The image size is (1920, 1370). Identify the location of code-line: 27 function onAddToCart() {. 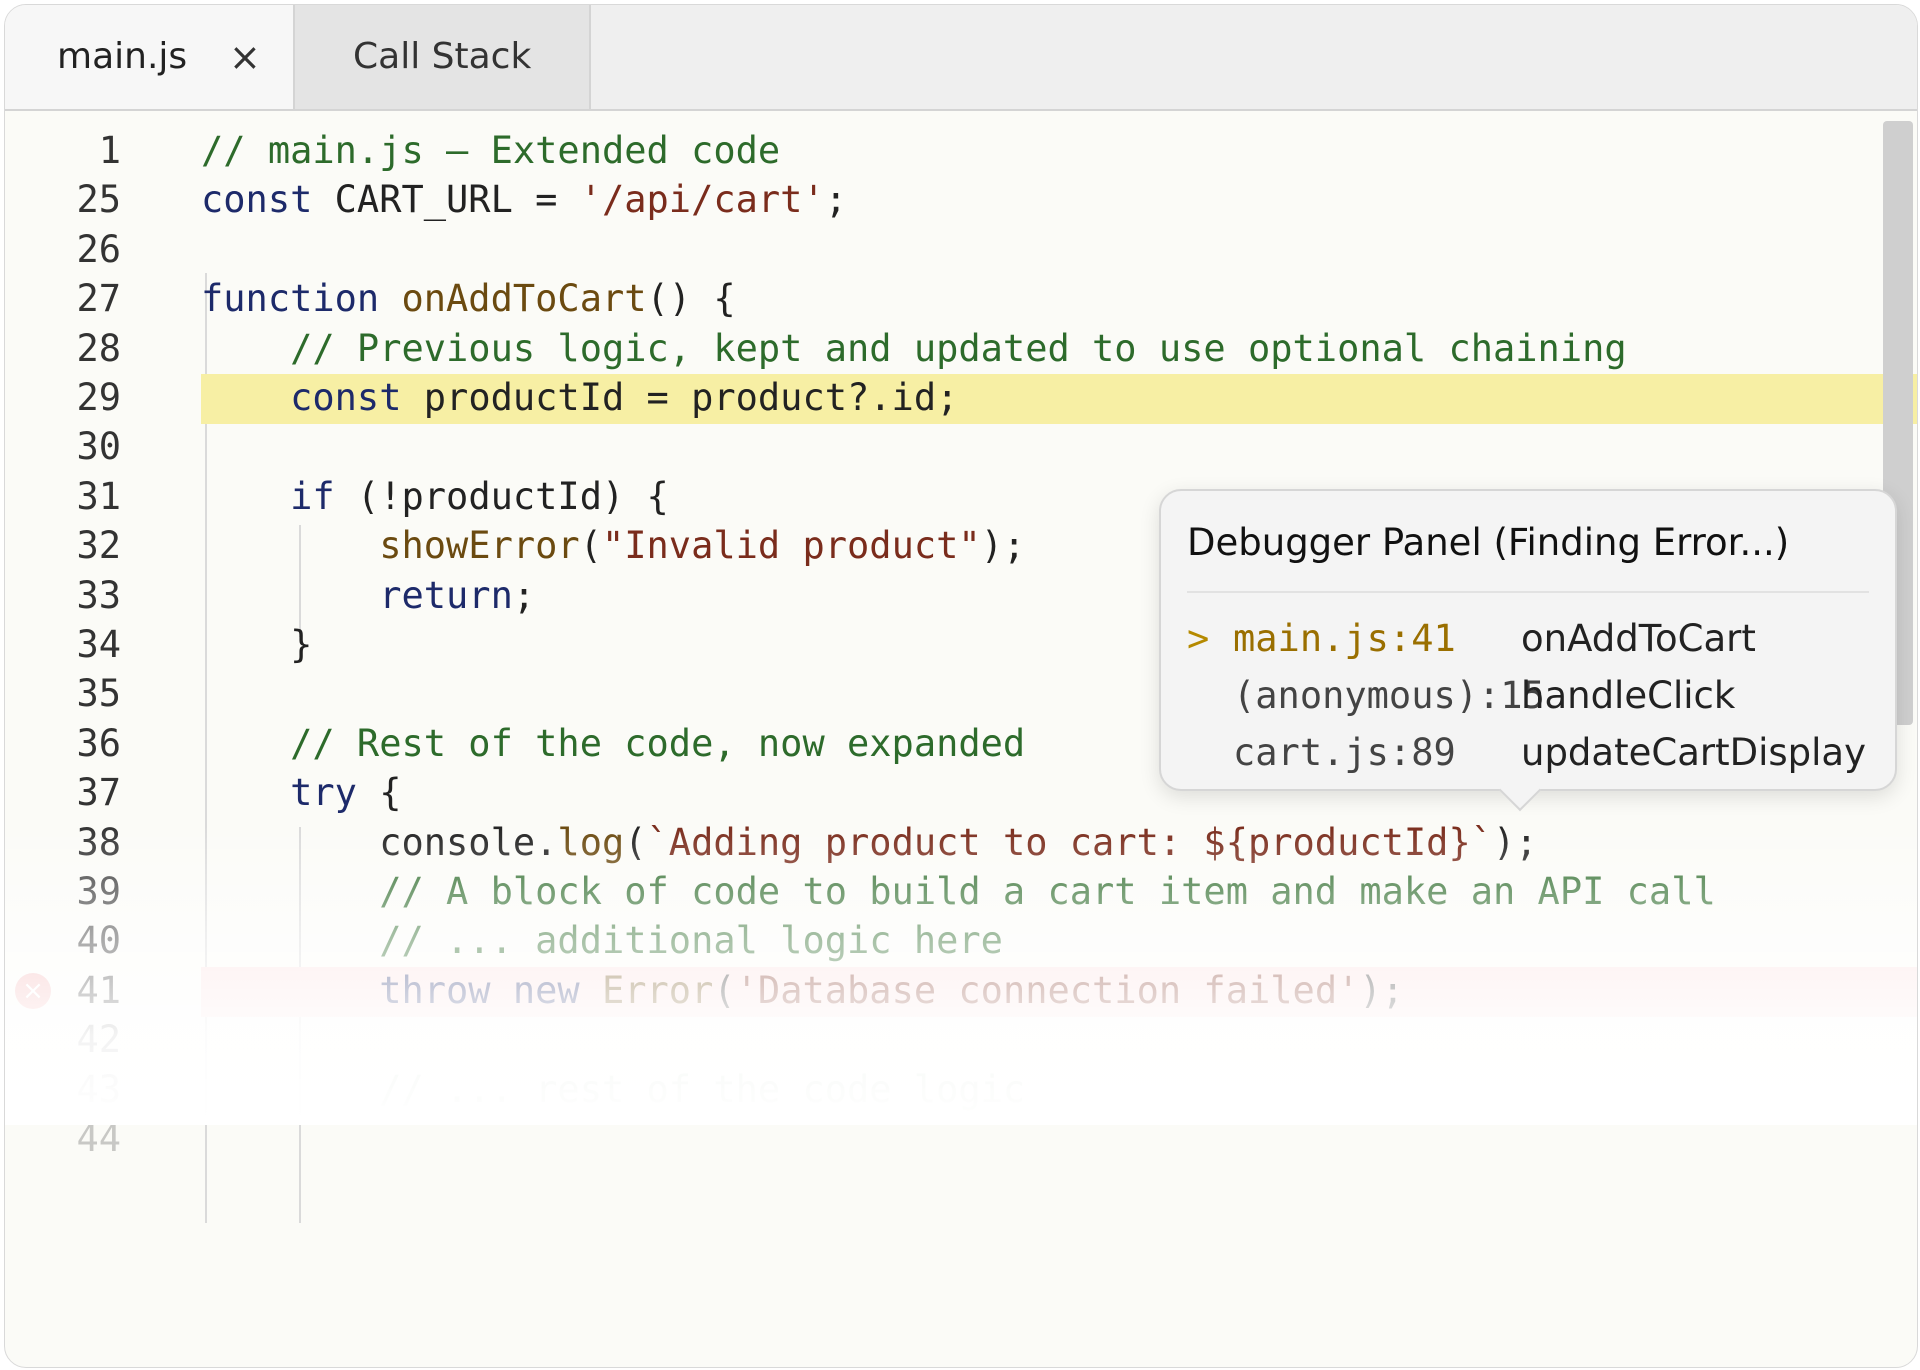
(961, 299).